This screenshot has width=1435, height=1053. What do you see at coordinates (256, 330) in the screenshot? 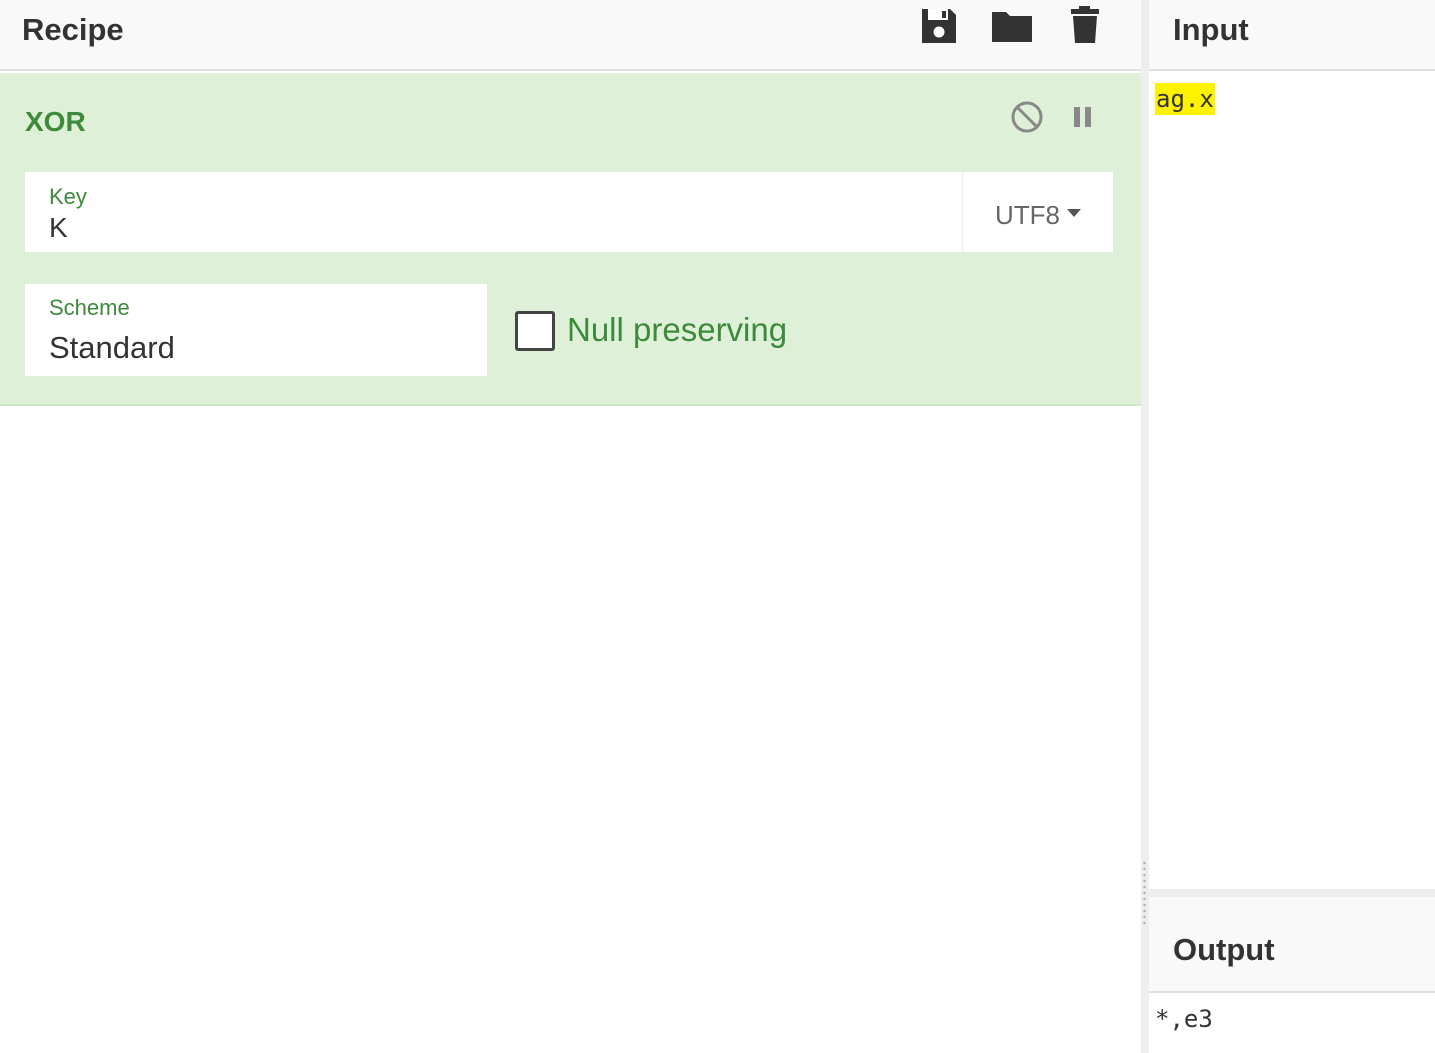
I see `scheme-field: Scheme Standard` at bounding box center [256, 330].